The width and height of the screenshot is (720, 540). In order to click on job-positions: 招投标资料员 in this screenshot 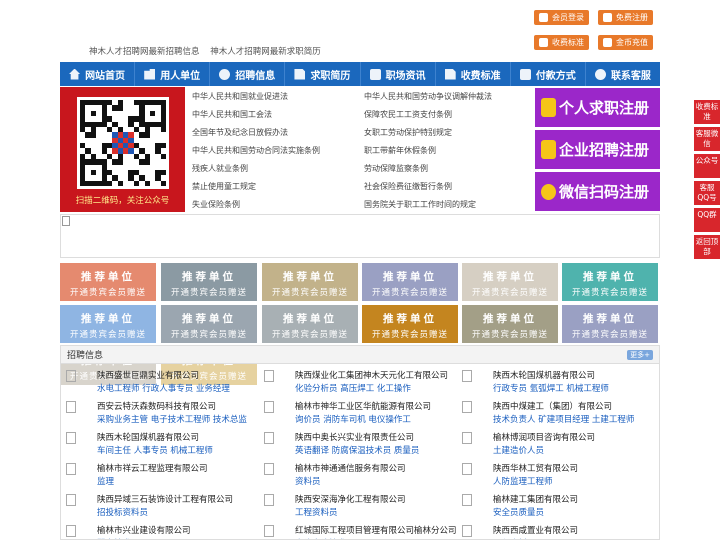, I will do `click(122, 512)`.